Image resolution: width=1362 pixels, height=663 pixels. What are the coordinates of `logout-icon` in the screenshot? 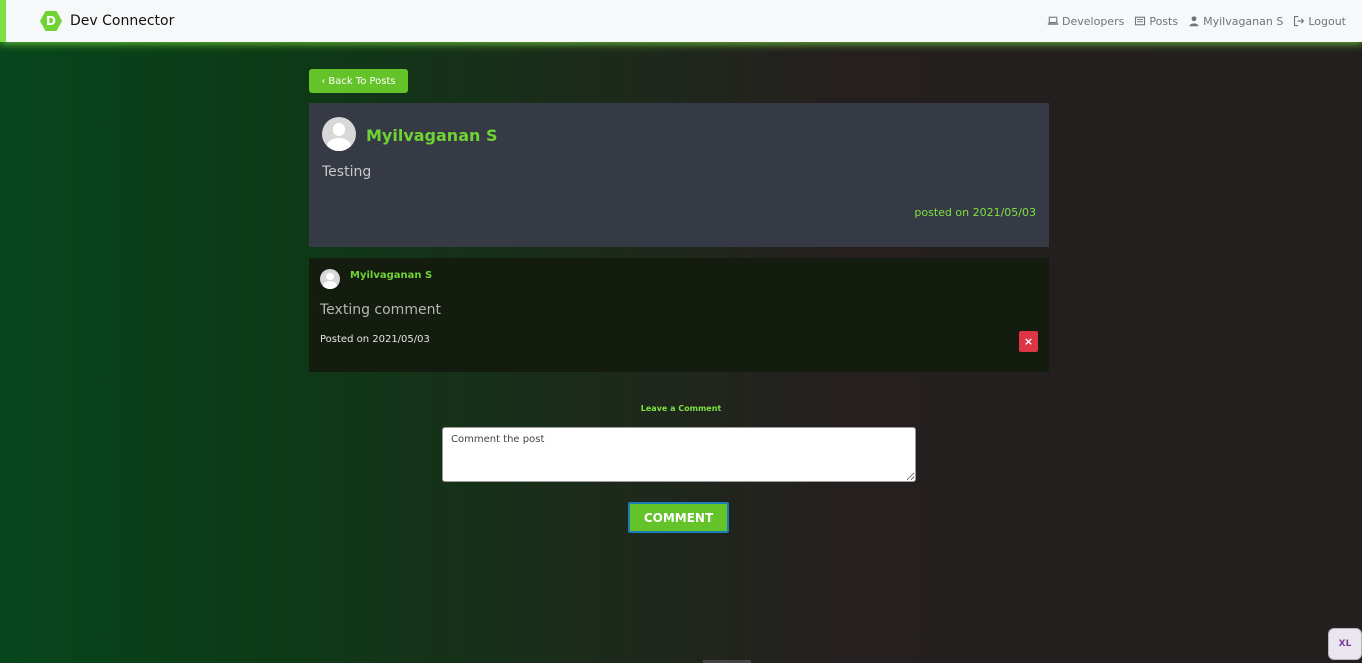 It's located at (1299, 21).